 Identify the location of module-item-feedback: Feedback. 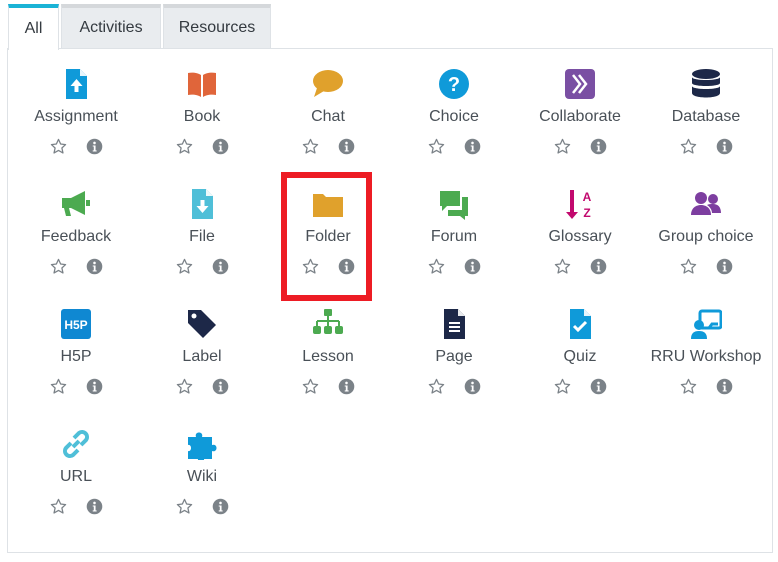
(76, 242).